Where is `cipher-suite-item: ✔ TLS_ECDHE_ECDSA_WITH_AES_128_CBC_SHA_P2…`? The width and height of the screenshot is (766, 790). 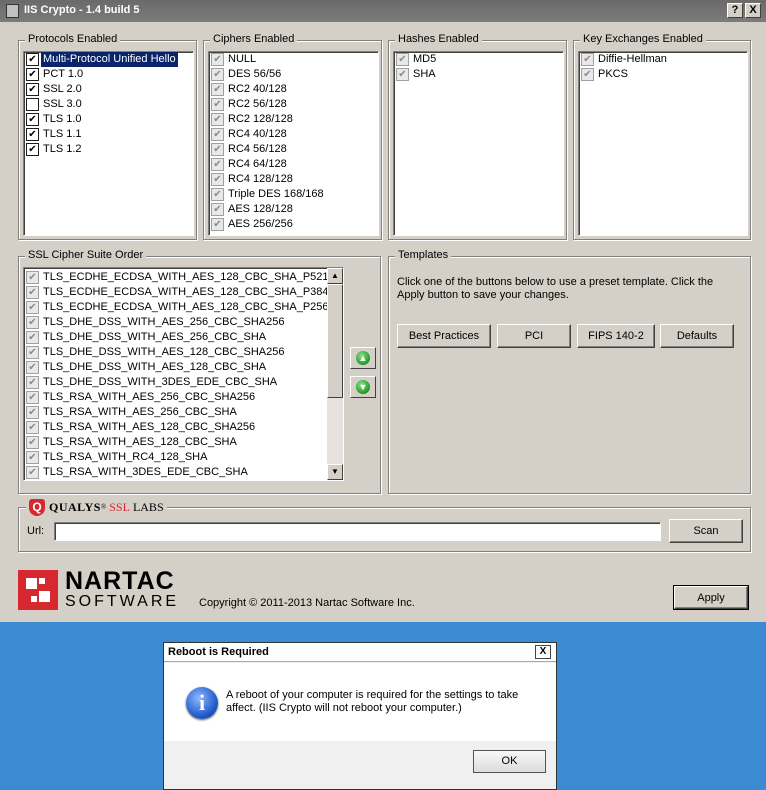
cipher-suite-item: ✔ TLS_ECDHE_ECDSA_WITH_AES_128_CBC_SHA_P2… is located at coordinates (176, 307).